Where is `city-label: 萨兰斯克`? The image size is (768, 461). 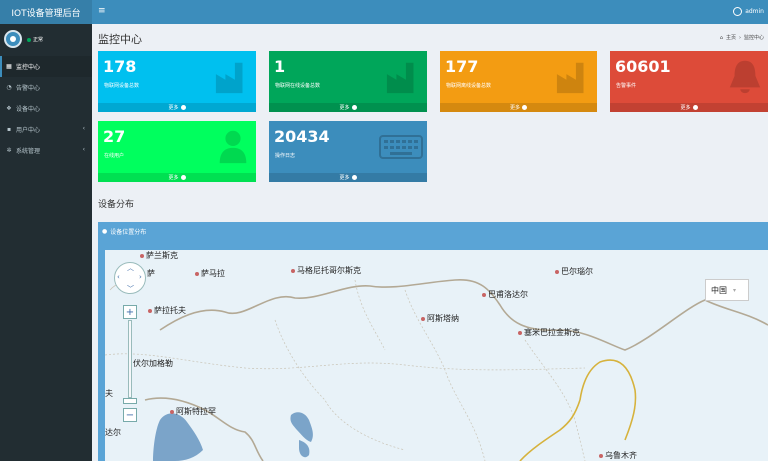
city-label: 萨兰斯克 is located at coordinates (159, 255).